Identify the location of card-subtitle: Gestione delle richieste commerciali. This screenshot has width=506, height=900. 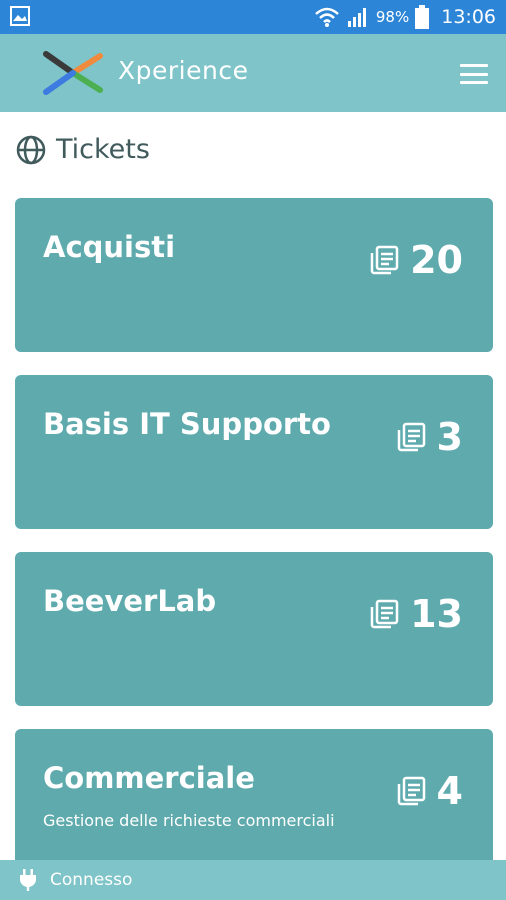
(189, 820).